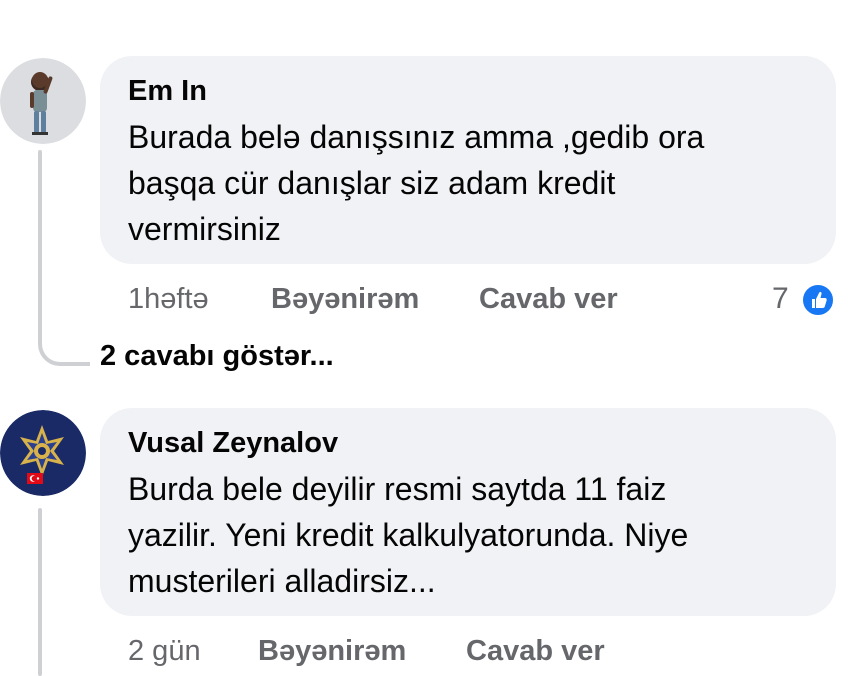 The width and height of the screenshot is (857, 676). What do you see at coordinates (168, 299) in the screenshot?
I see `comment-timestamp: 1həftə` at bounding box center [168, 299].